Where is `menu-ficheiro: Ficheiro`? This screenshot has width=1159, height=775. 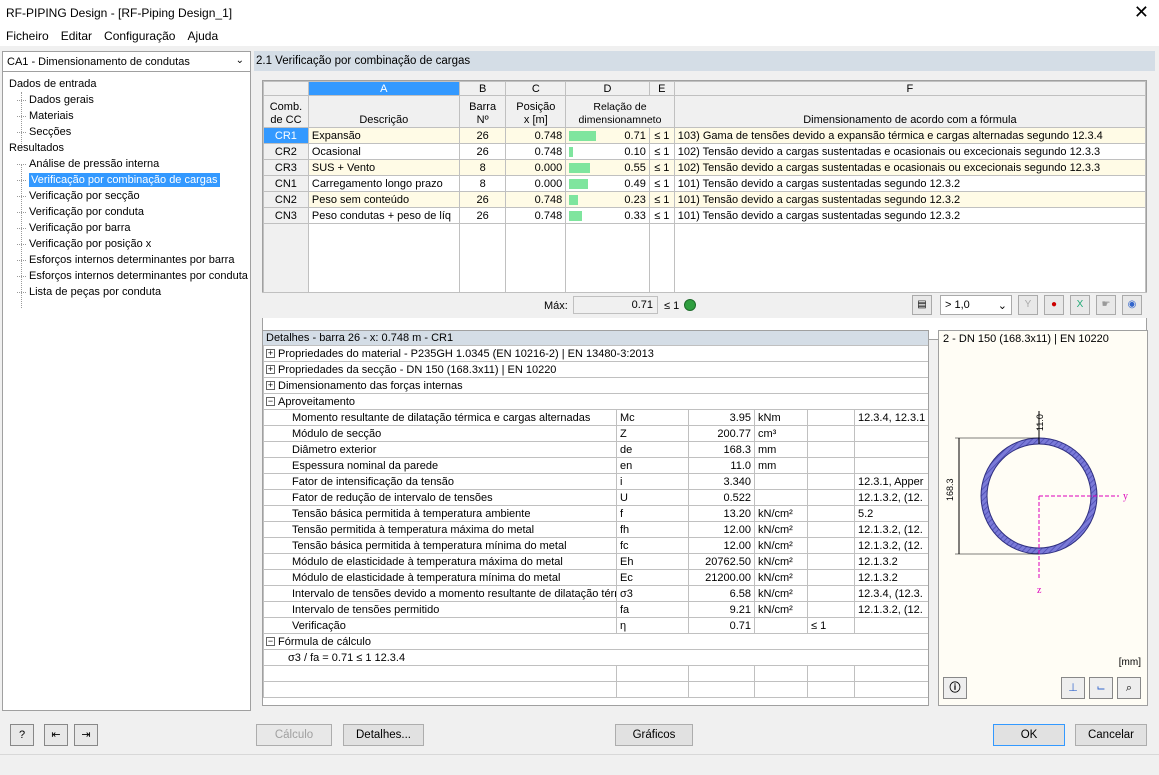
menu-ficheiro: Ficheiro is located at coordinates (27, 34).